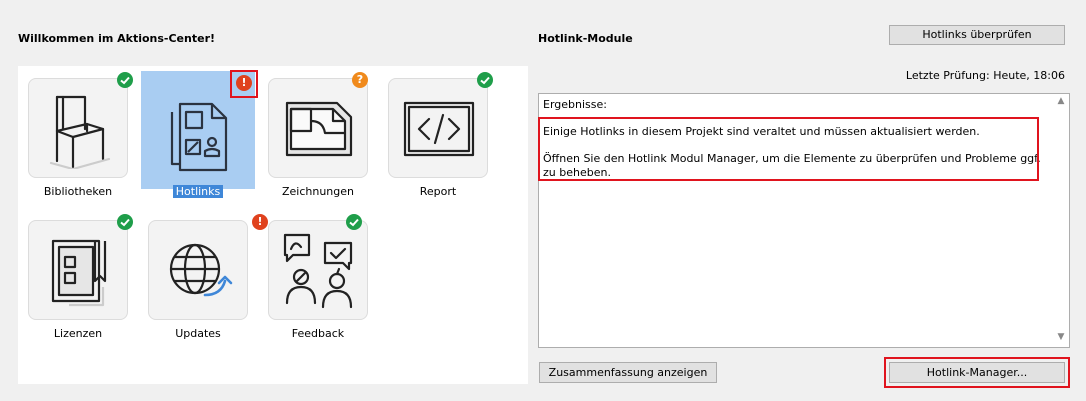 This screenshot has height=401, width=1086. I want to click on message-highlight, so click(788, 149).